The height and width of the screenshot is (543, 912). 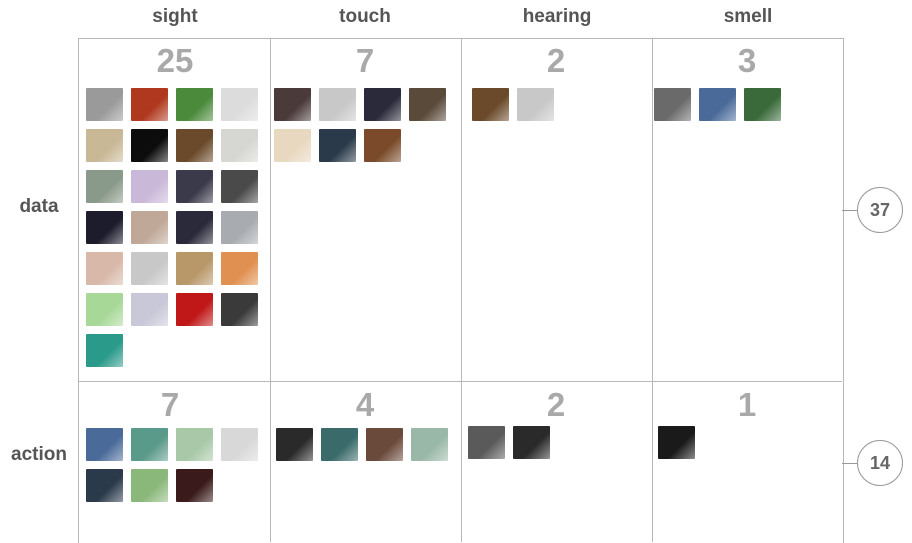 What do you see at coordinates (747, 60) in the screenshot?
I see `cell-count-data-smell: 3` at bounding box center [747, 60].